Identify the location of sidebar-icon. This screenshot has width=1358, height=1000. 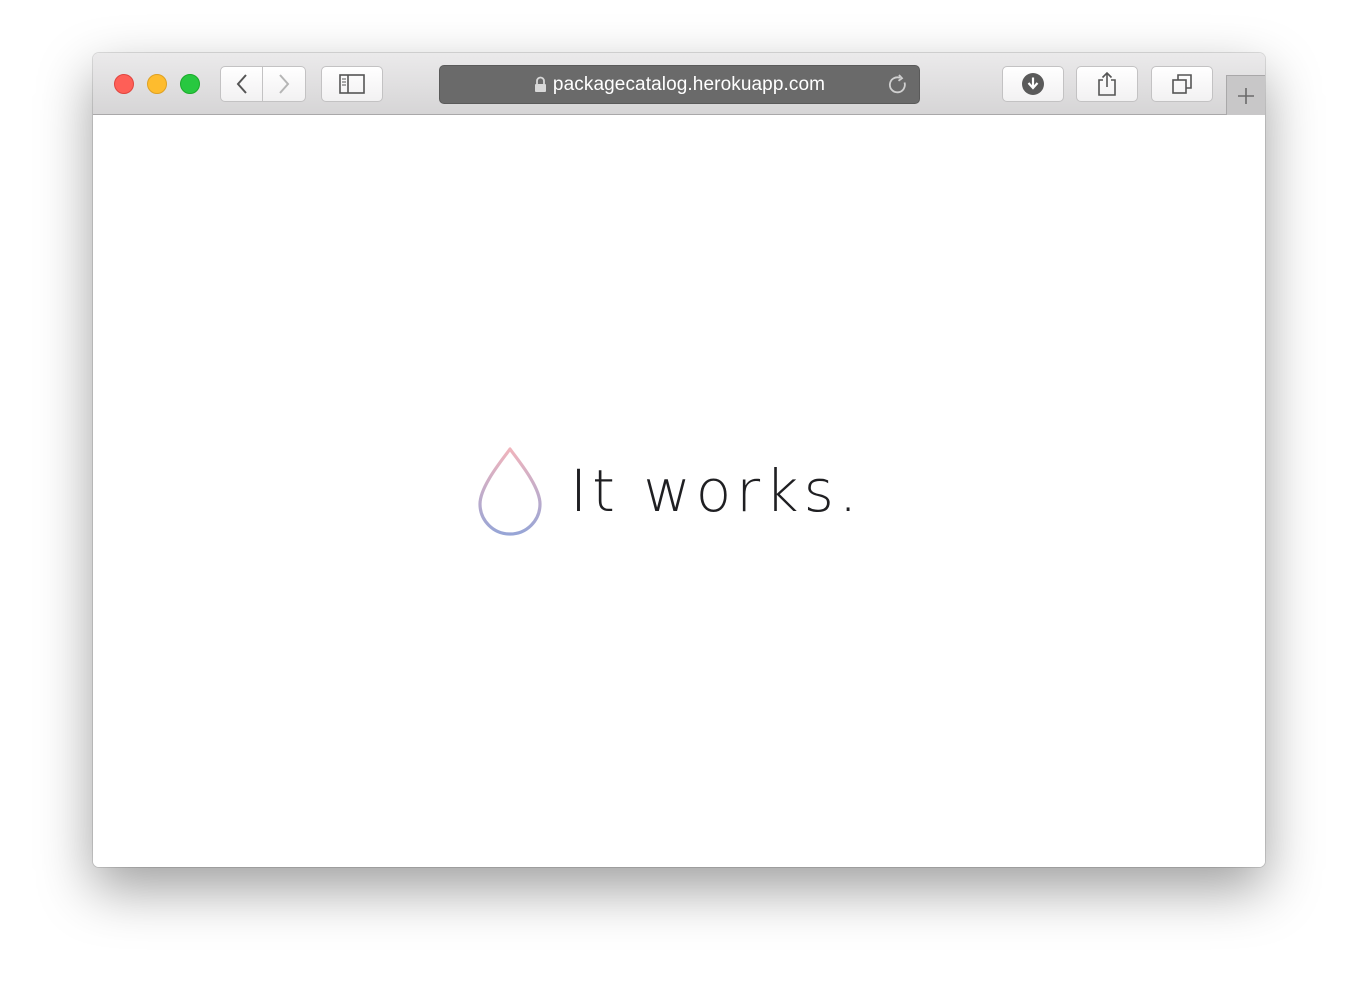
(352, 84).